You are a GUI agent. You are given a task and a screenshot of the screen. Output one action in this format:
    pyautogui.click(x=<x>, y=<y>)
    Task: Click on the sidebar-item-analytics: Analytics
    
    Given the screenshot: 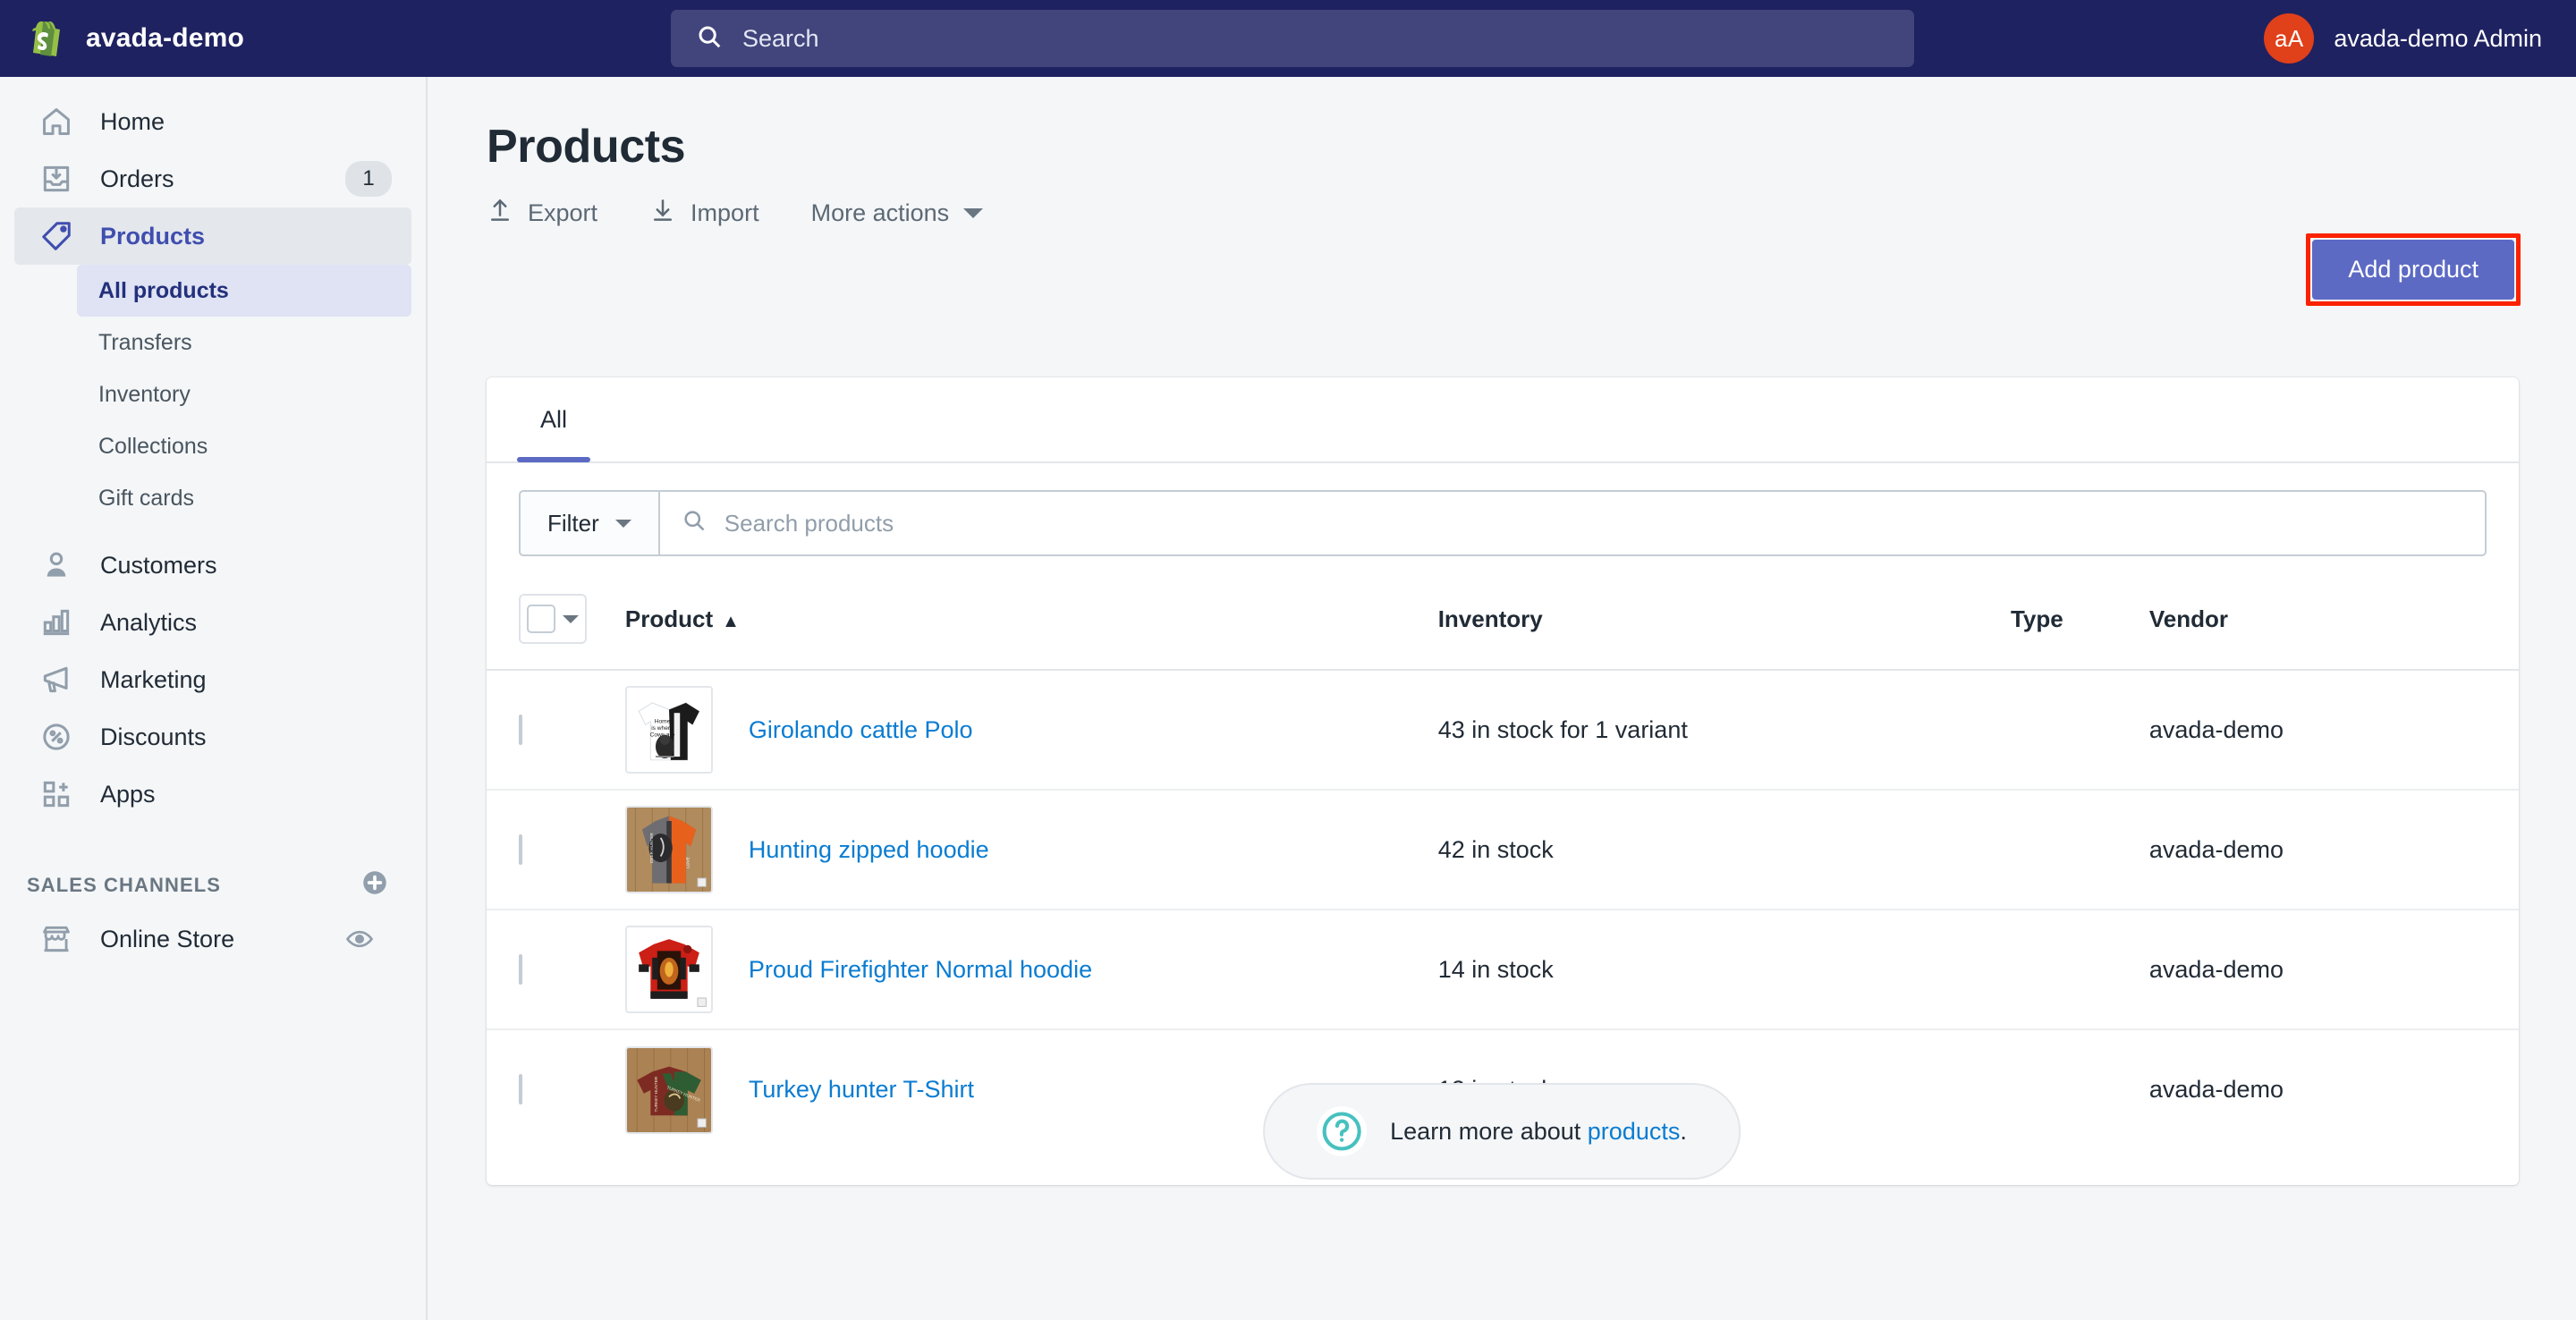 What is the action you would take?
    pyautogui.click(x=212, y=622)
    